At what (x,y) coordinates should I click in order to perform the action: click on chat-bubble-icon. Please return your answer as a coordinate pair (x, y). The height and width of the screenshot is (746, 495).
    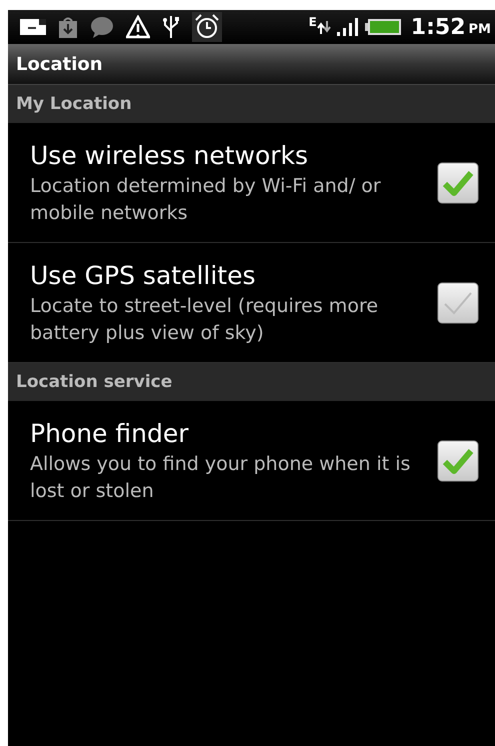
    Looking at the image, I should click on (102, 27).